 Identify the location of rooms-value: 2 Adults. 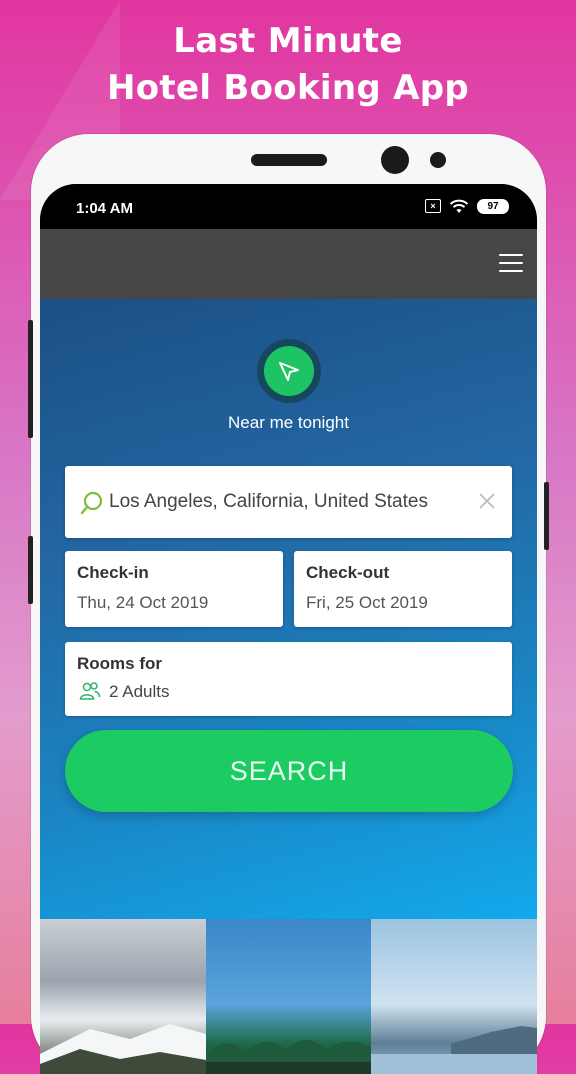
(139, 691).